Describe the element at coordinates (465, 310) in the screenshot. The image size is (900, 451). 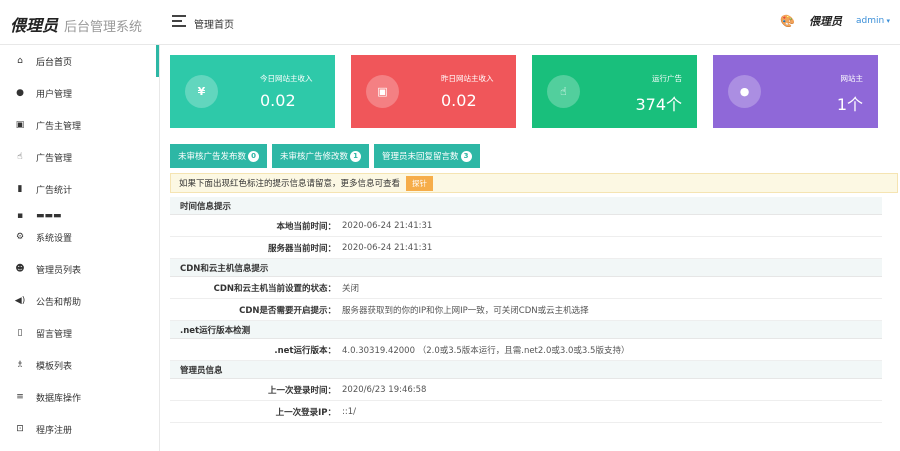
I see `info-value: 服务器获取到的你的IP和你上网IP一致，可关闭CDN或云主机选择` at that location.